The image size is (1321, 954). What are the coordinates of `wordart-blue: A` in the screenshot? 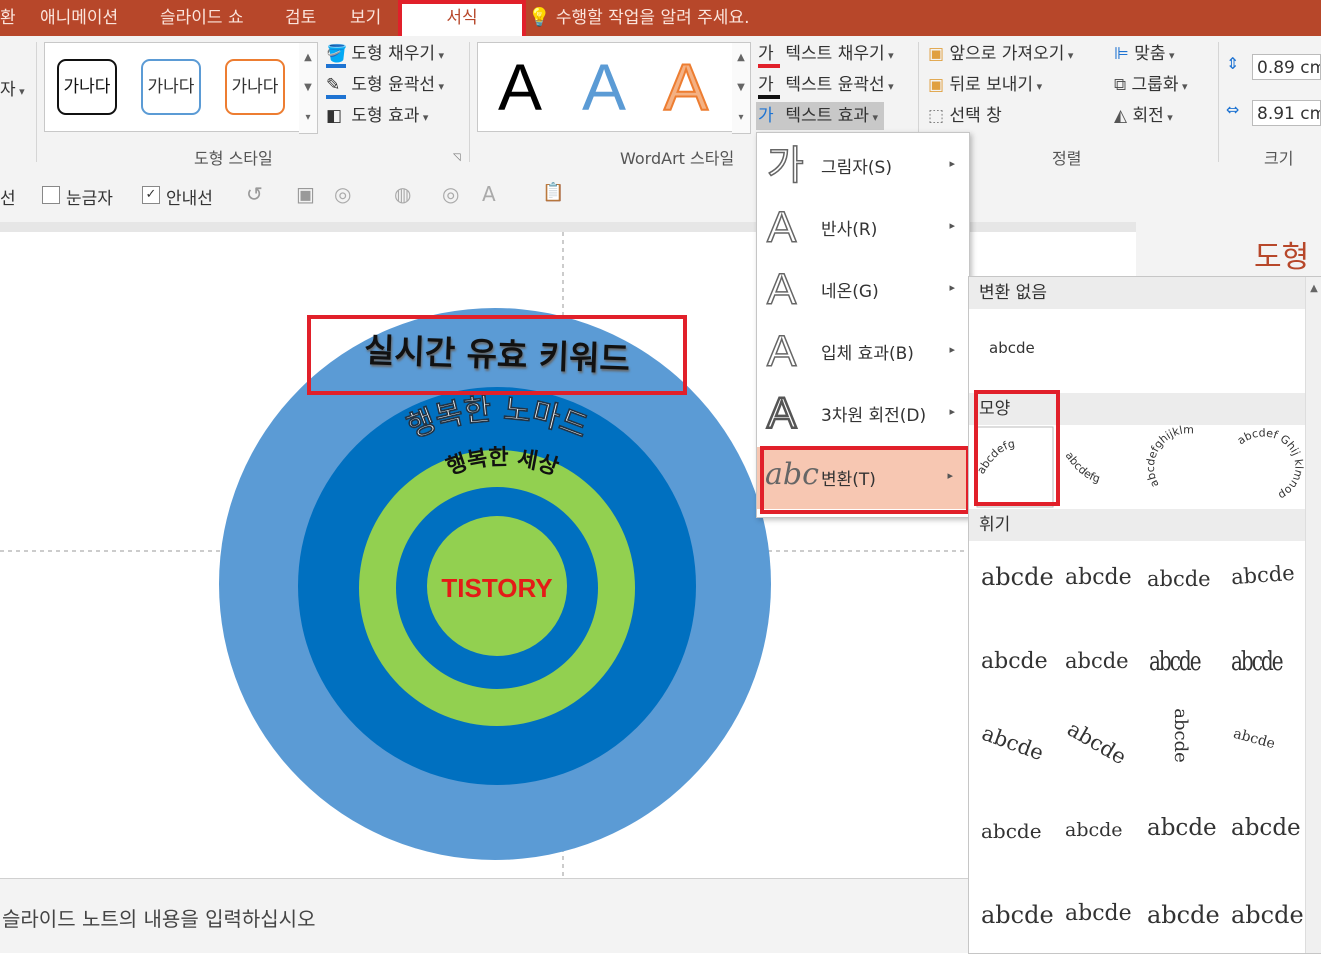 It's located at (604, 87).